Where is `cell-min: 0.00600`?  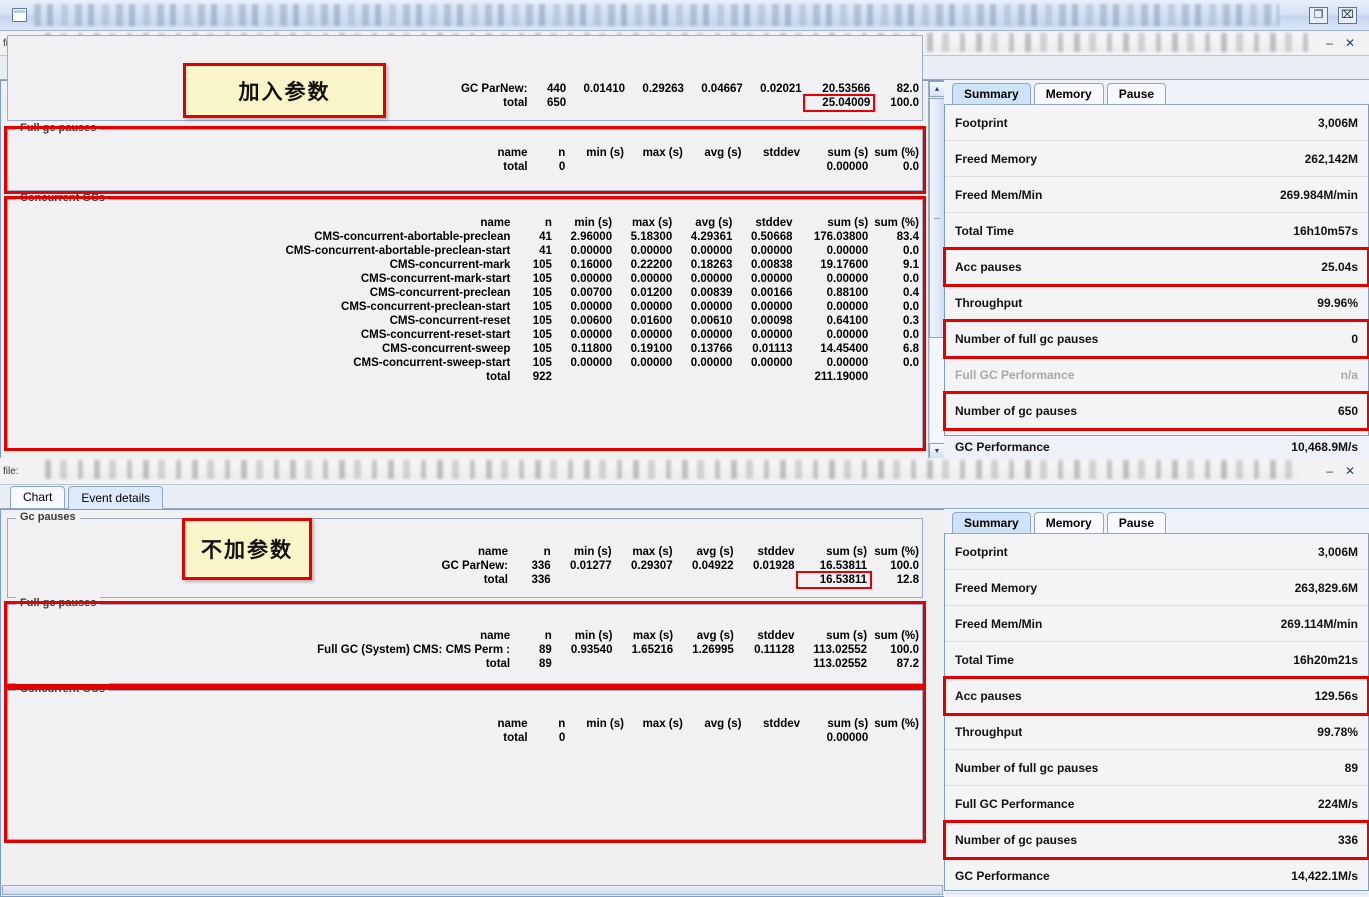
cell-min: 0.00600 is located at coordinates (591, 321).